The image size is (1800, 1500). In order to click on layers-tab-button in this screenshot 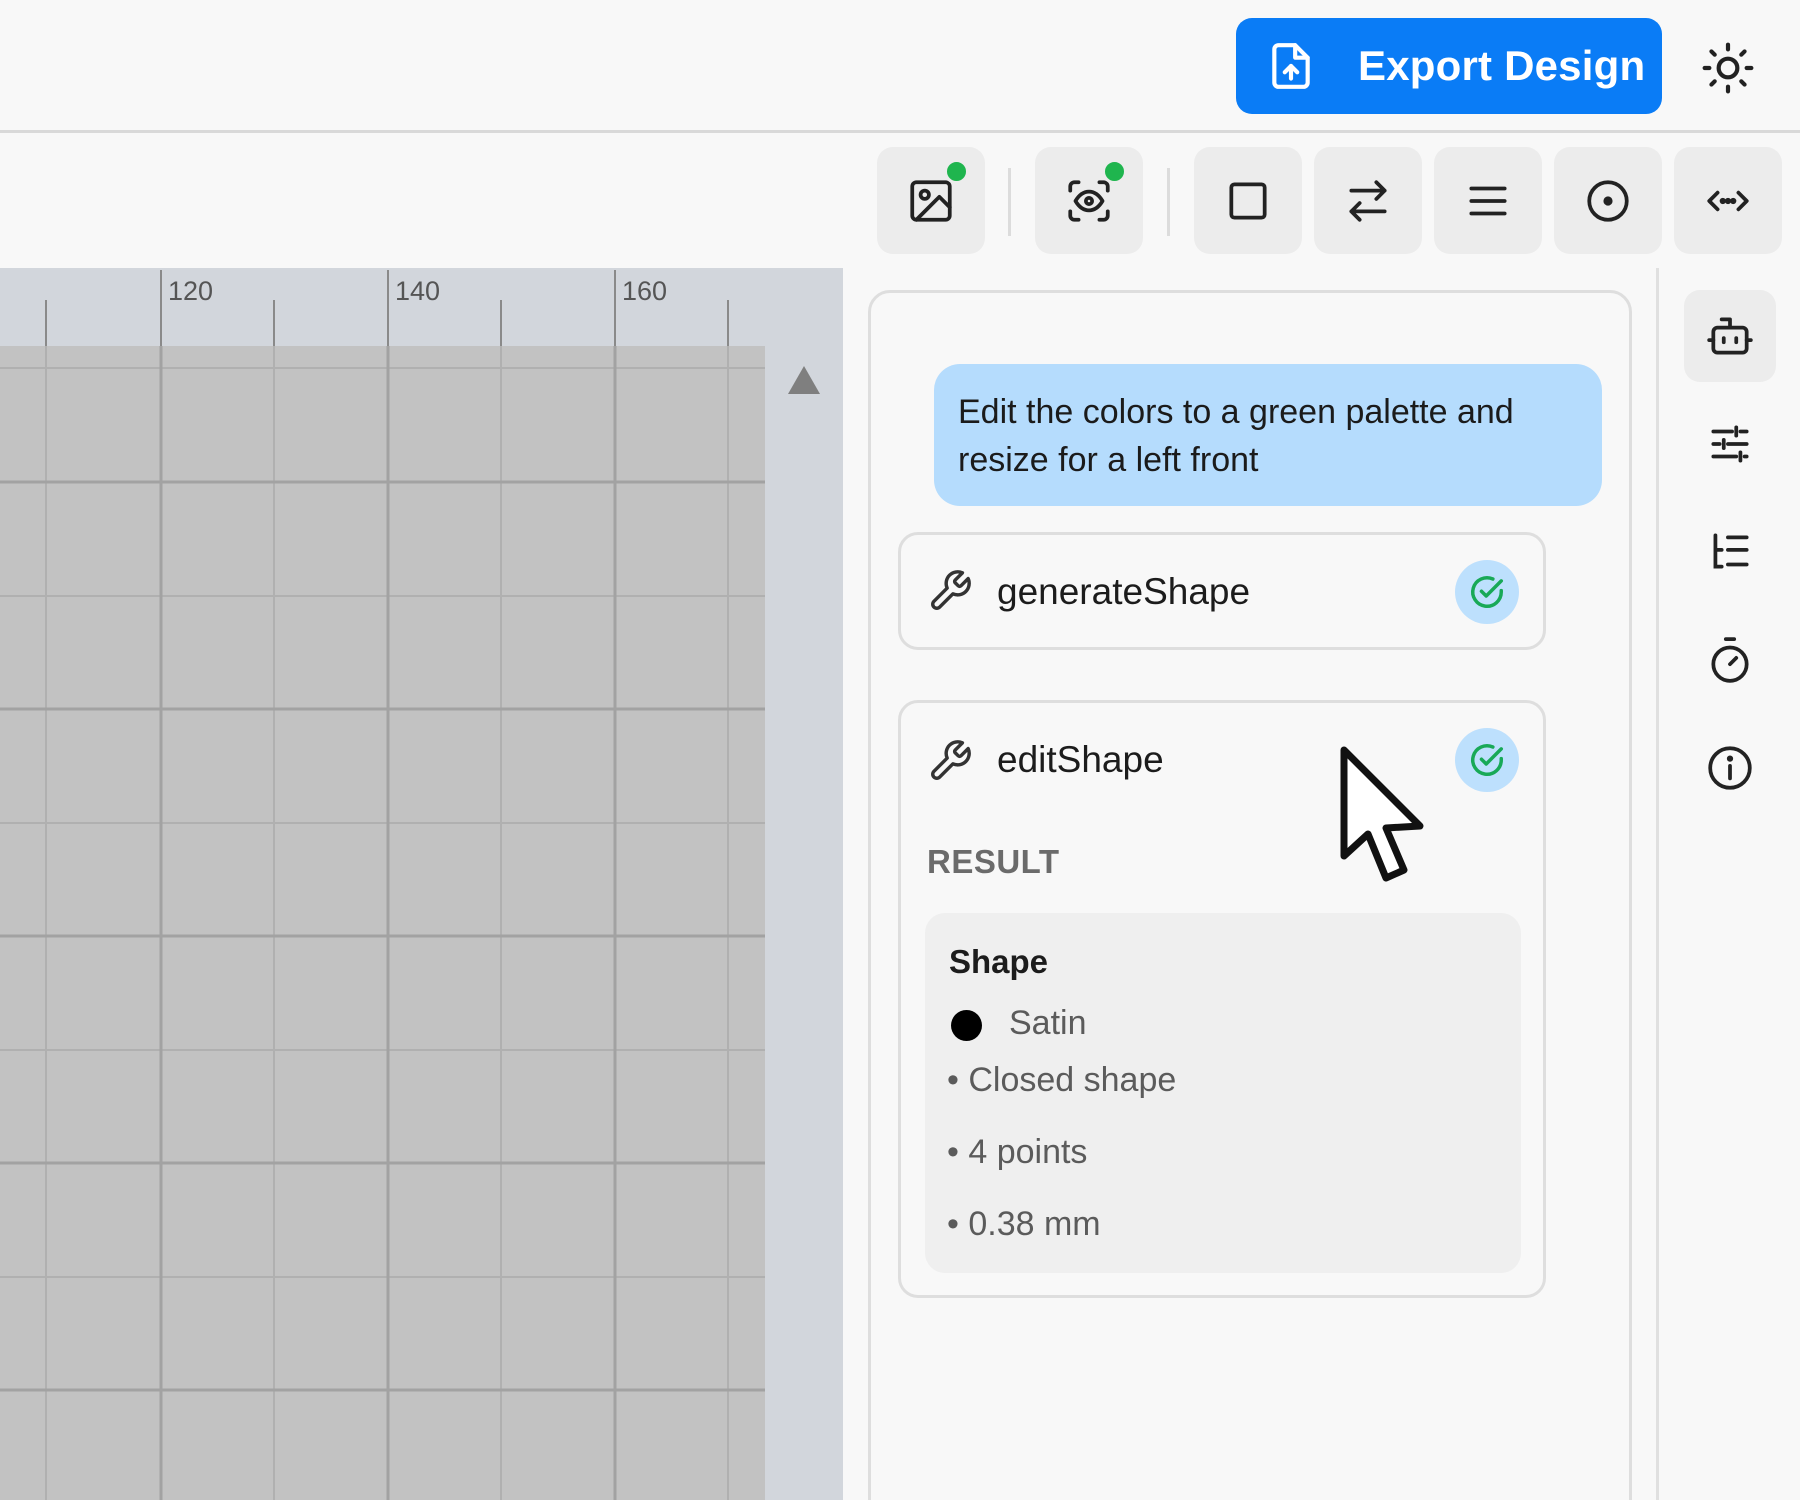, I will do `click(1730, 552)`.